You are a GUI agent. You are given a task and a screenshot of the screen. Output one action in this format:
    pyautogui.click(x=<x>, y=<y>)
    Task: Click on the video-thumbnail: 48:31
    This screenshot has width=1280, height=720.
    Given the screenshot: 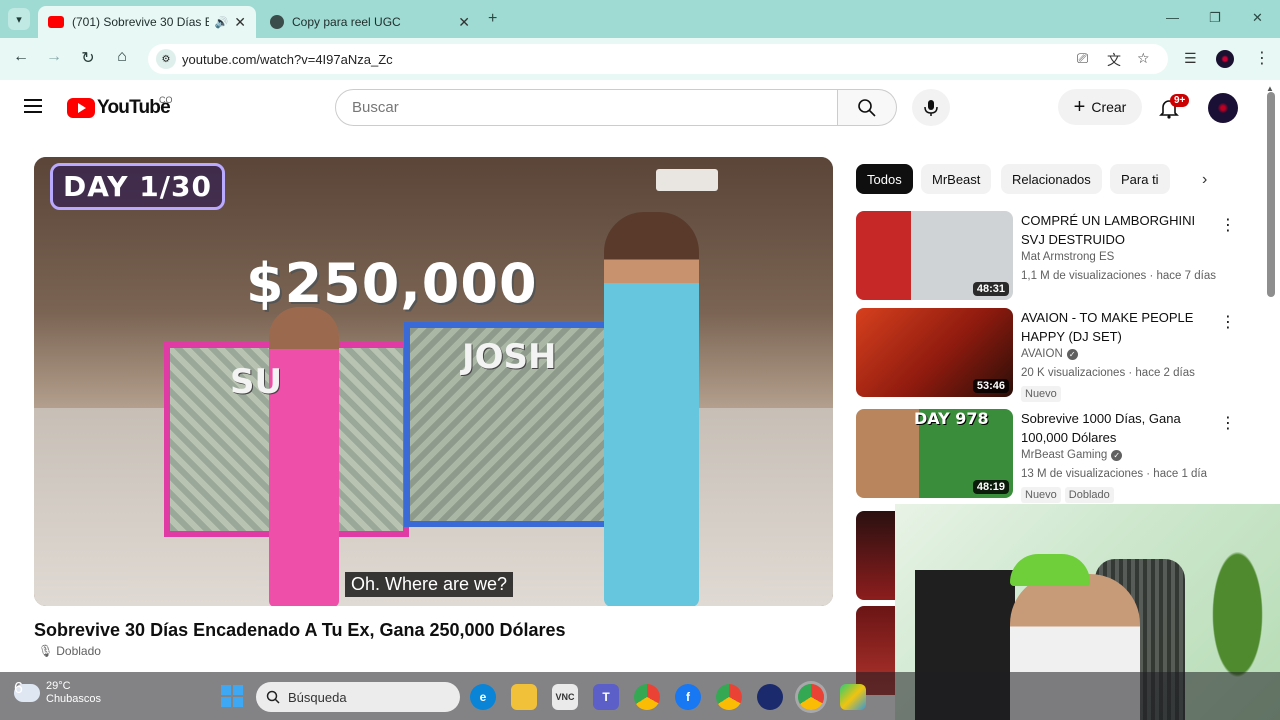 What is the action you would take?
    pyautogui.click(x=934, y=255)
    